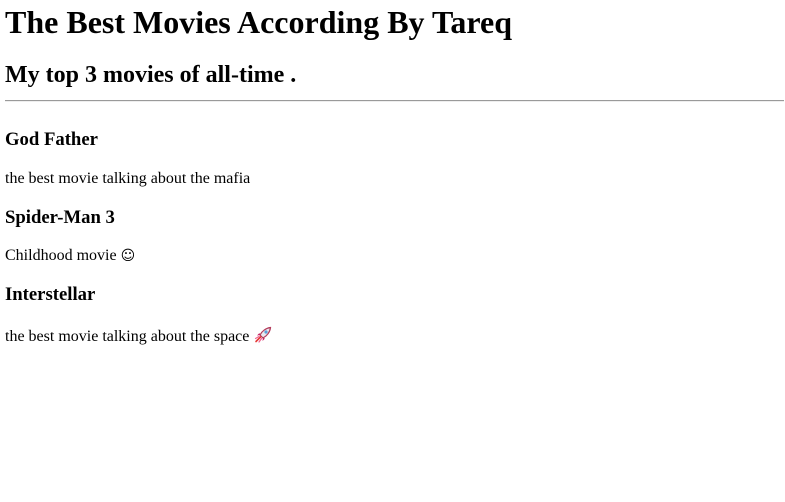 This screenshot has height=502, width=785. I want to click on movie-description-text: the best movie talking about the space, so click(127, 336).